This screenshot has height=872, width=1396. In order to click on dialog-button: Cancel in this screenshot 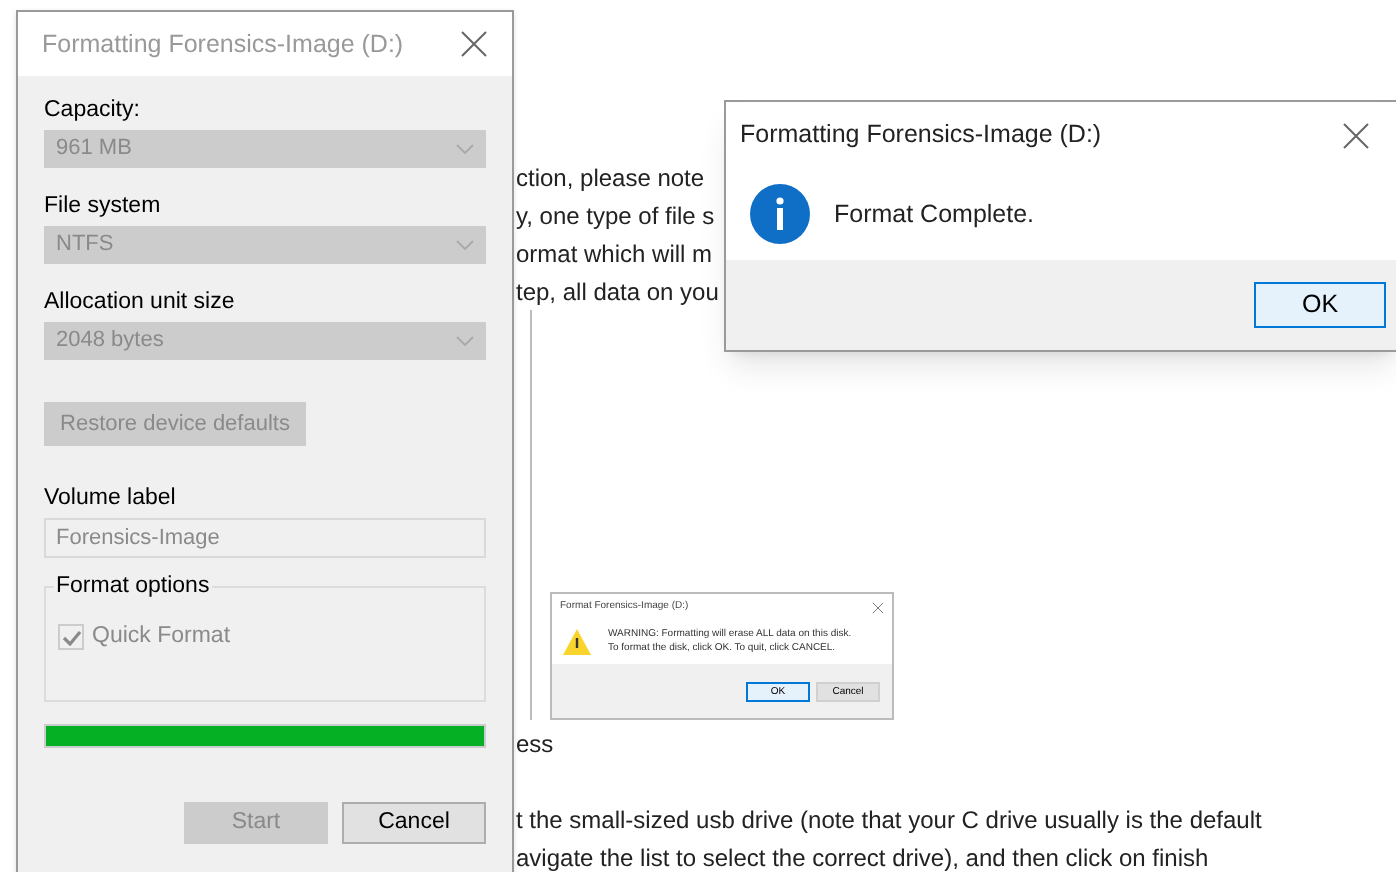, I will do `click(414, 823)`.